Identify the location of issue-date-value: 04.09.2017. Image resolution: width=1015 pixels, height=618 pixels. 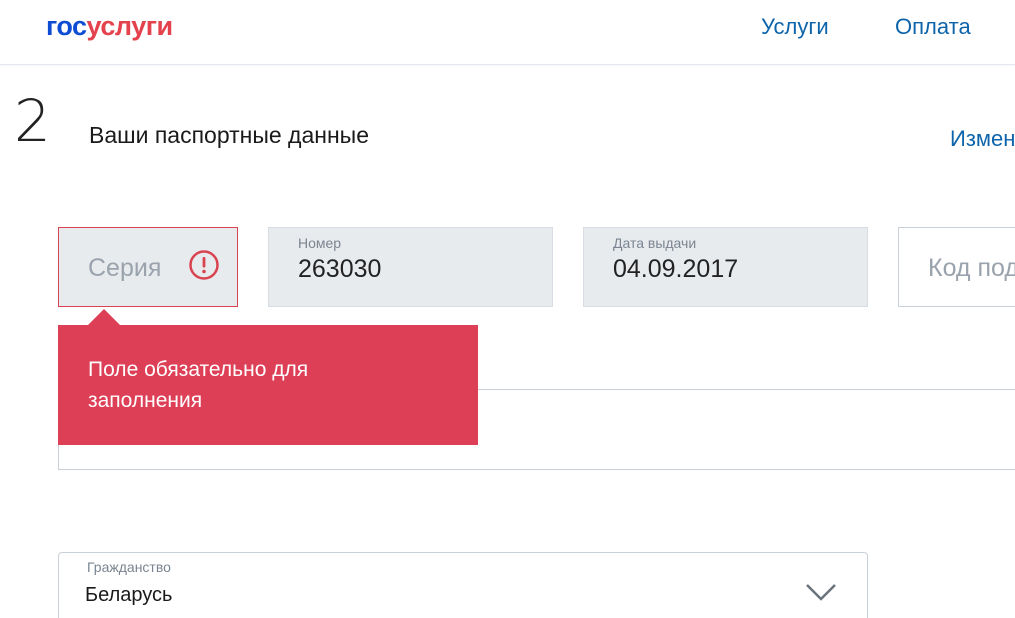
(676, 269).